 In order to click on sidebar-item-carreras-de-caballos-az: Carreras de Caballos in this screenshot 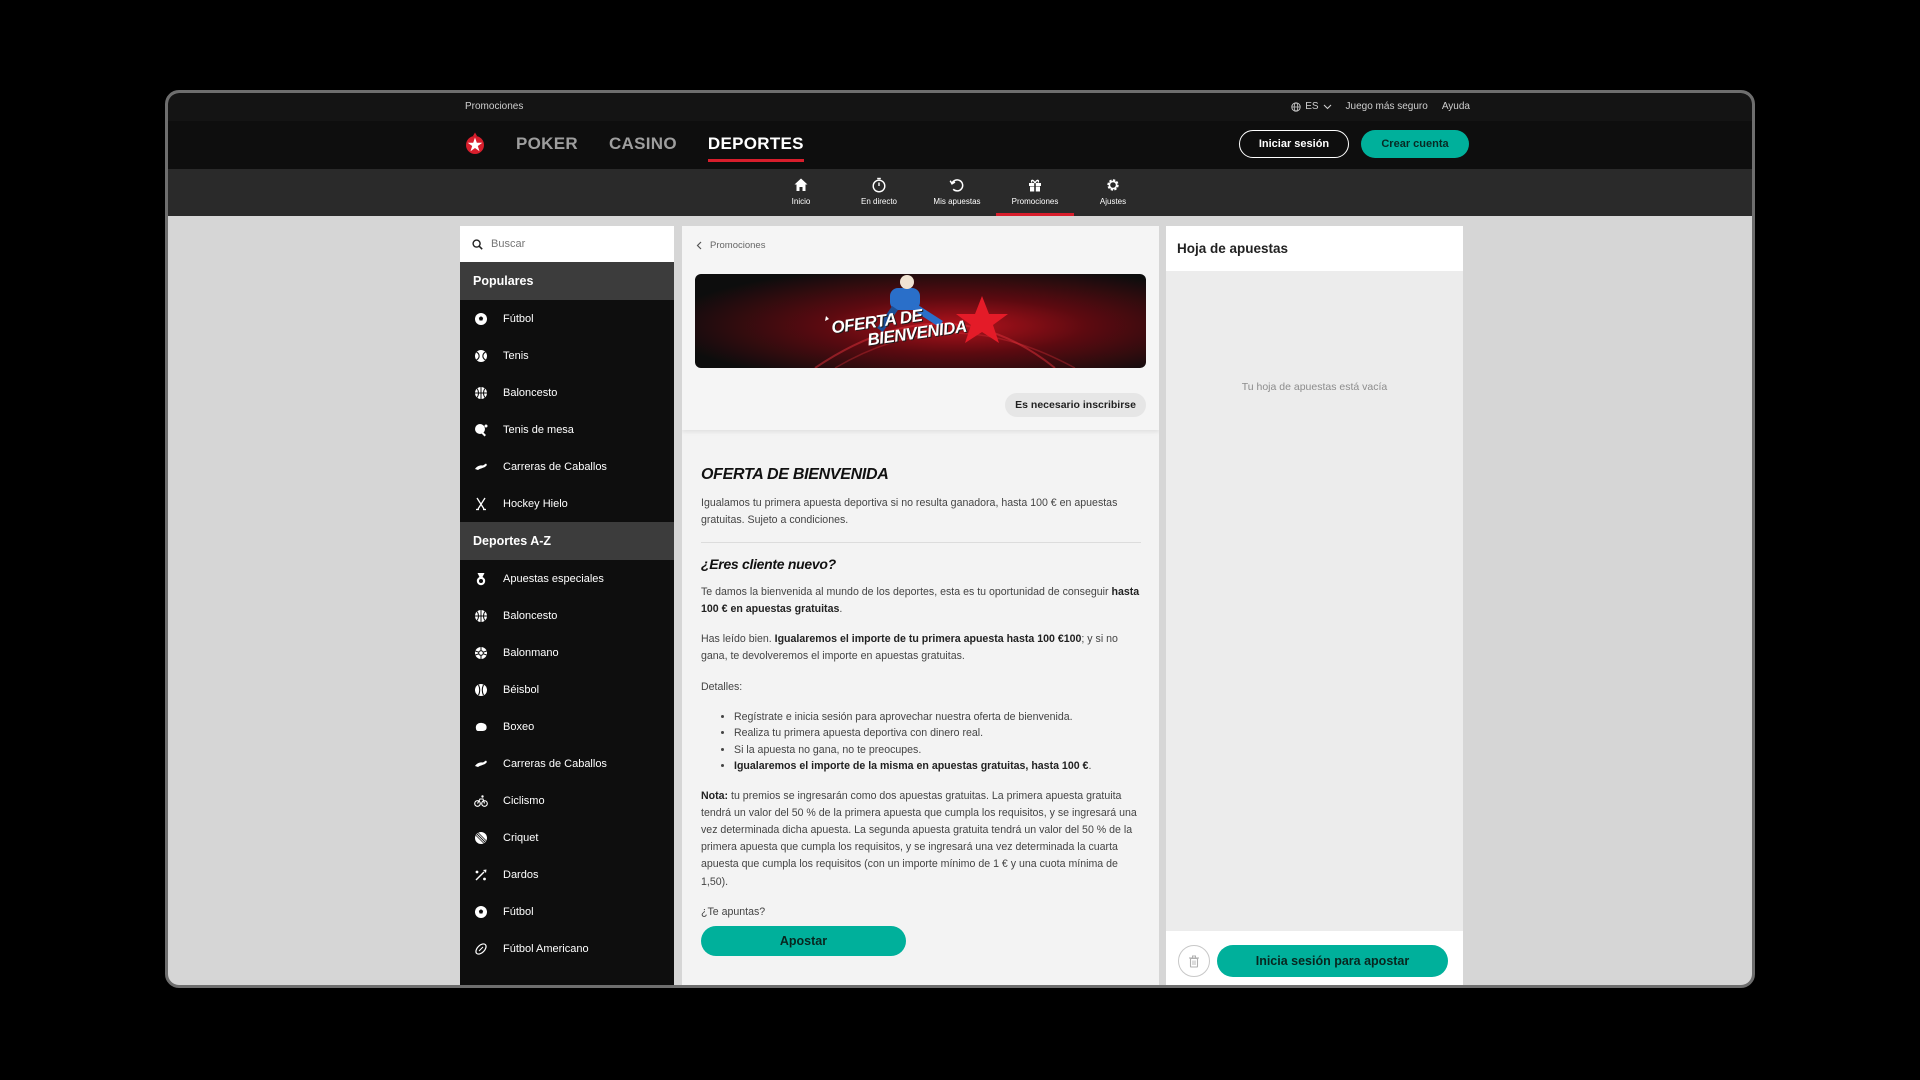, I will do `click(567, 763)`.